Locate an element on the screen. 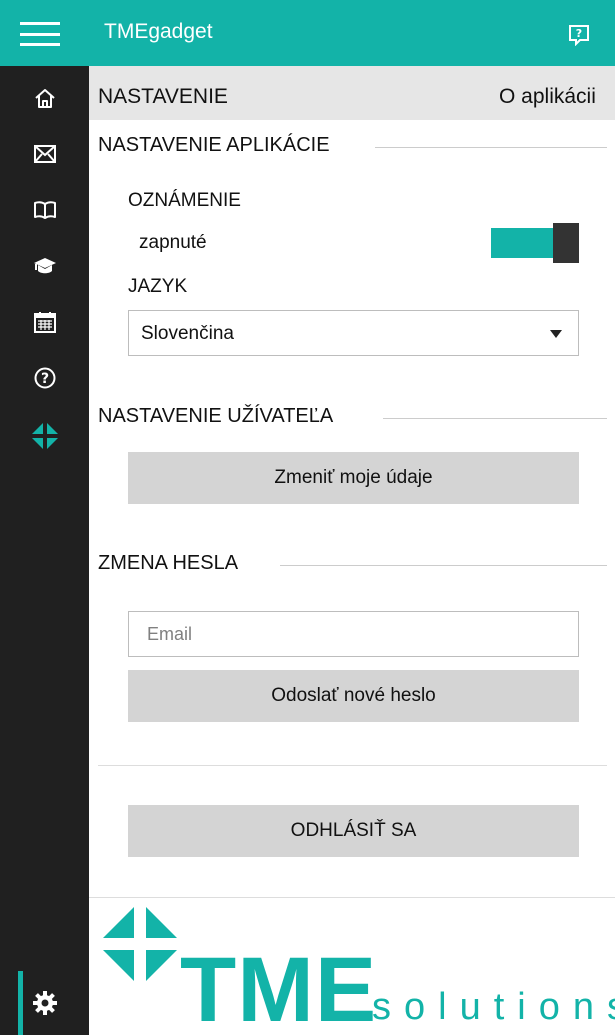 The height and width of the screenshot is (1035, 615). sidebar-item-settings is located at coordinates (44, 1003).